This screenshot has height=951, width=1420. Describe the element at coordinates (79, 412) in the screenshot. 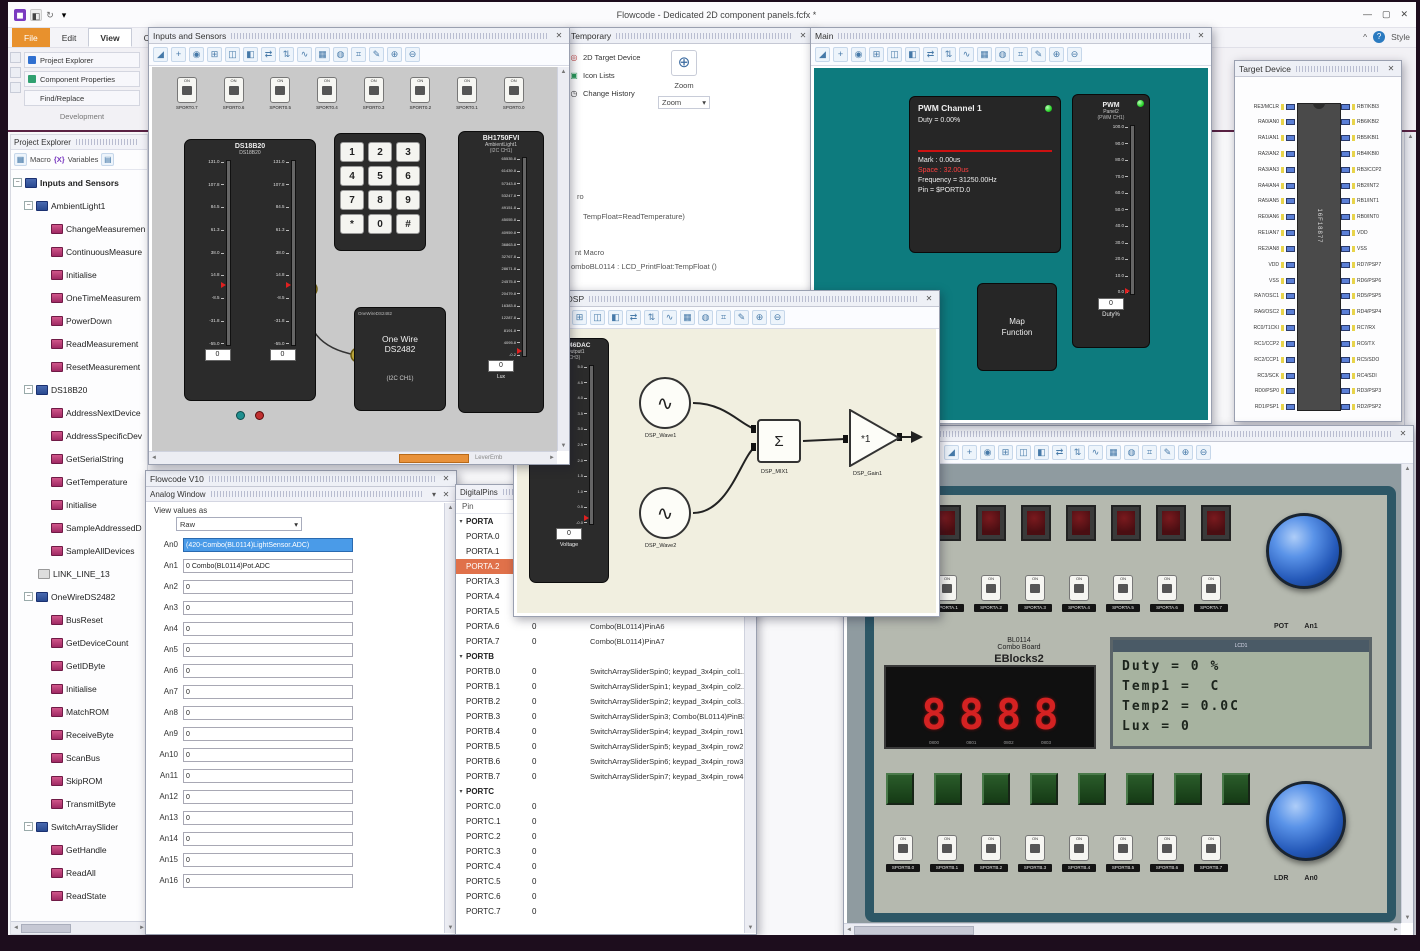

I see `tree-item: AddressNextDevice` at that location.